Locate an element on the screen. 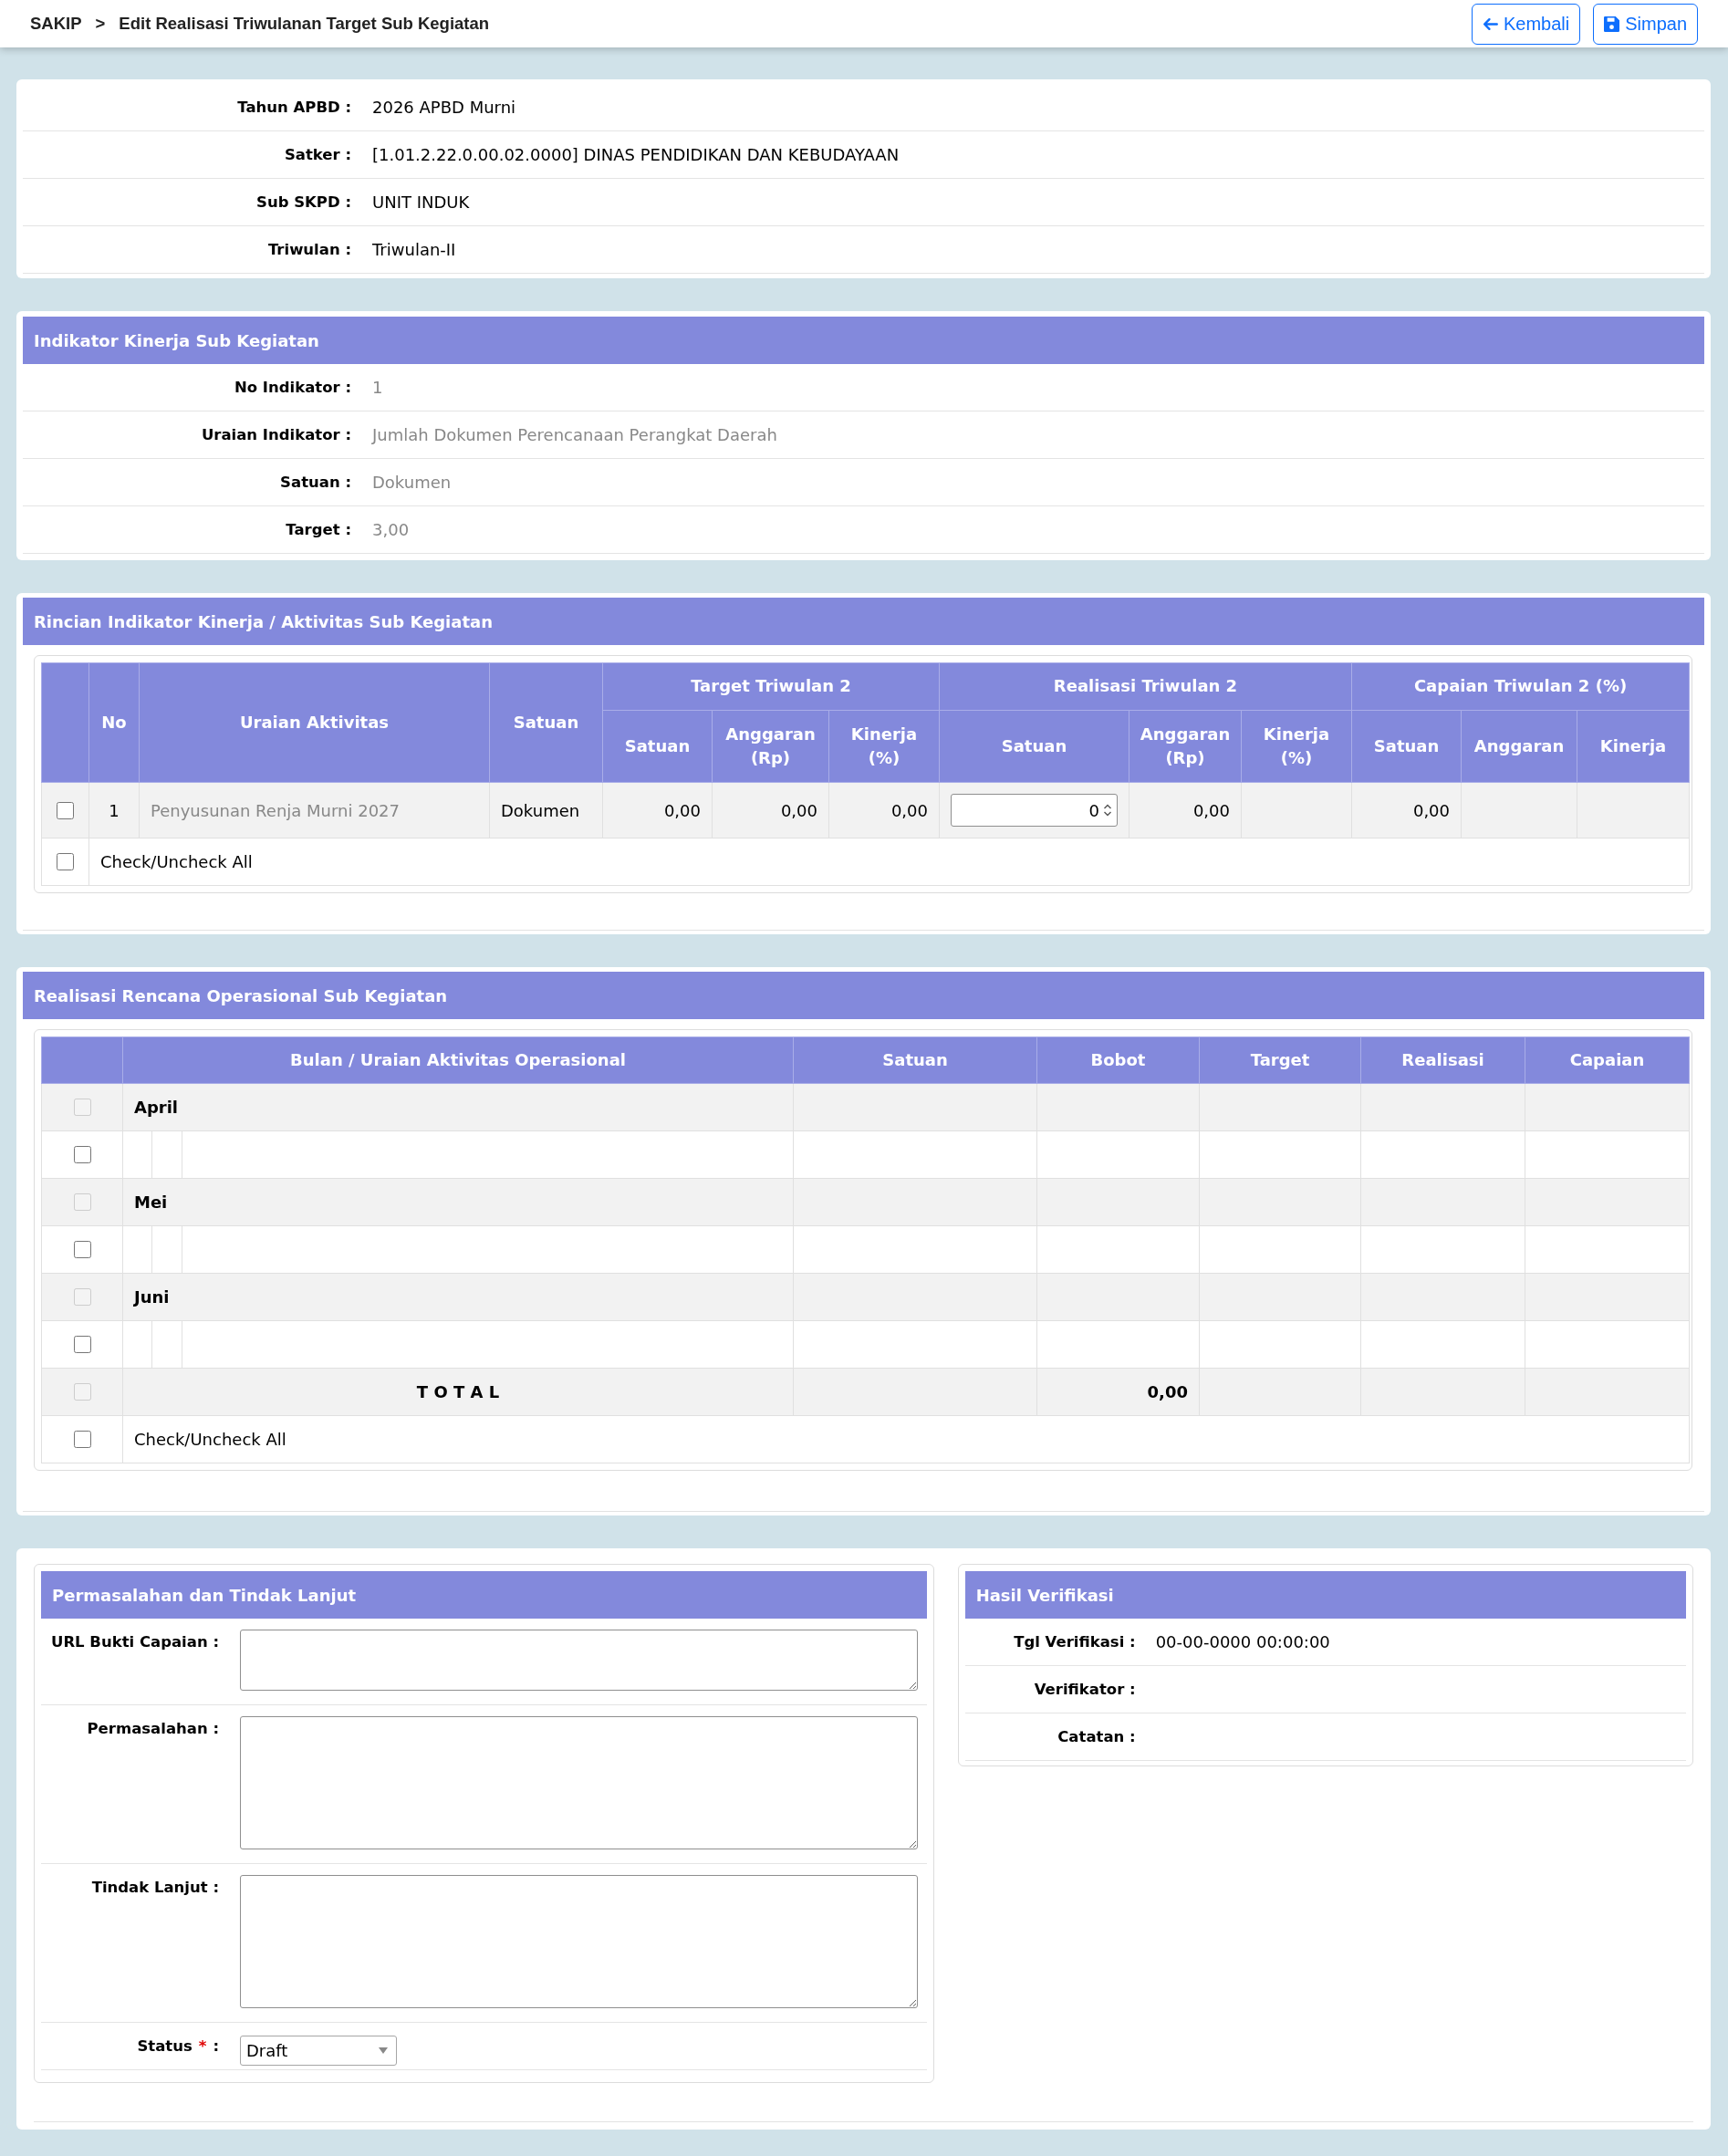 This screenshot has width=1728, height=2156. field-label: URL Bukti Capaian : is located at coordinates (135, 1642).